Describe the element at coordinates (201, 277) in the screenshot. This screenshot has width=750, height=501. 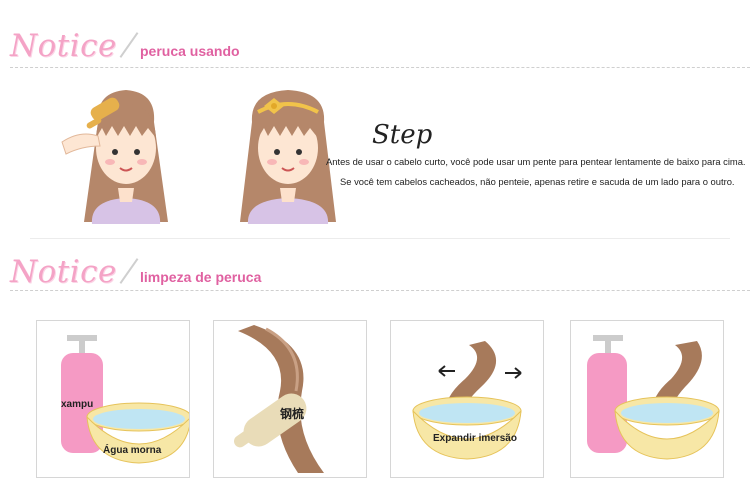
I see `section-label-cleaning: limpeza de peruca` at that location.